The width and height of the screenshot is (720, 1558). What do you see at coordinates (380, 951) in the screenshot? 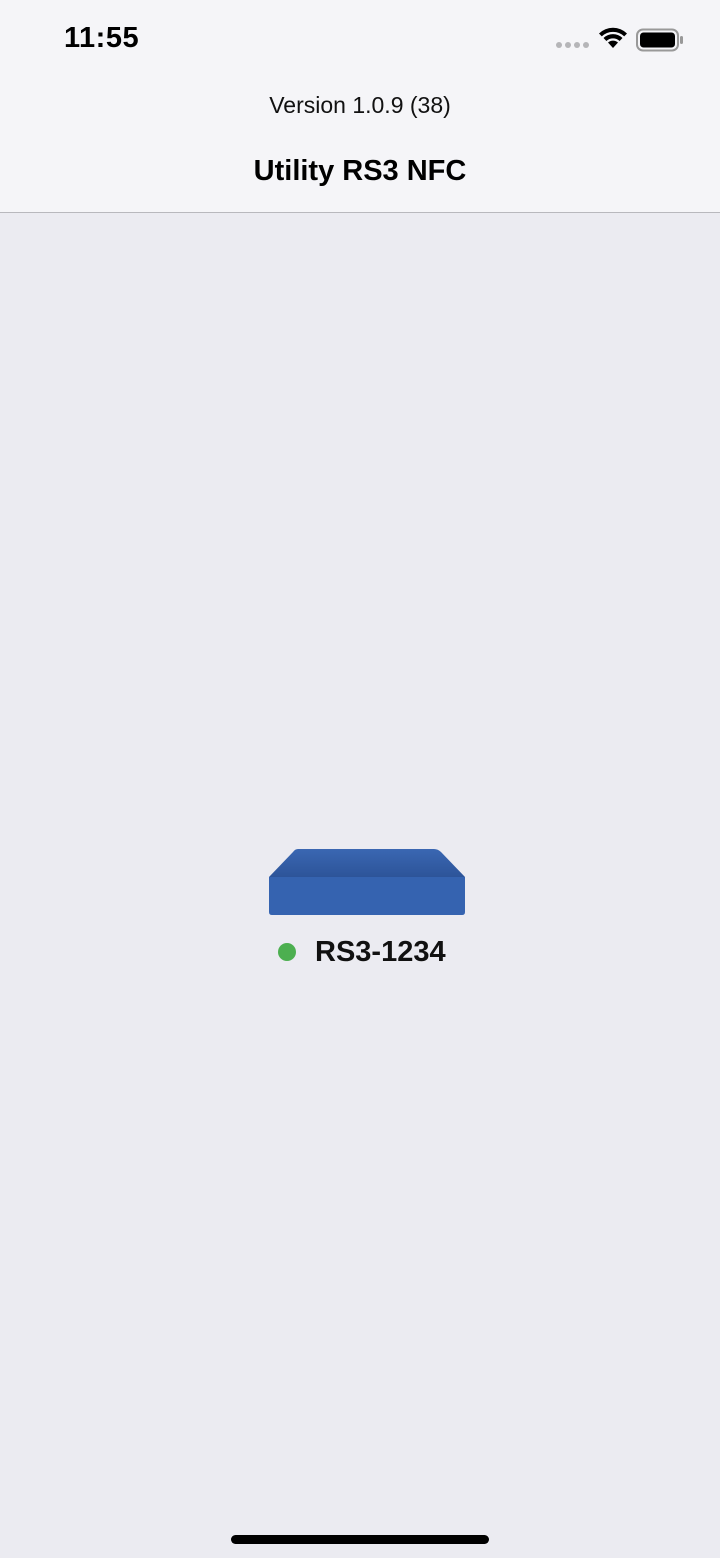
I see `device-name: RS3-1234` at bounding box center [380, 951].